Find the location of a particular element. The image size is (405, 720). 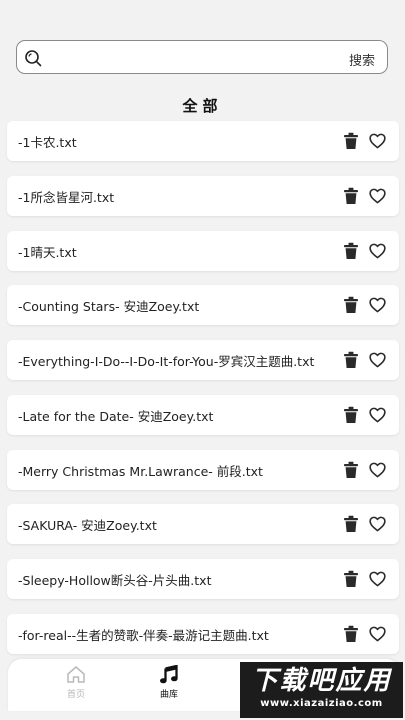

file-name: -Sleepy-Hollow断头谷-片头曲.txt is located at coordinates (115, 580).